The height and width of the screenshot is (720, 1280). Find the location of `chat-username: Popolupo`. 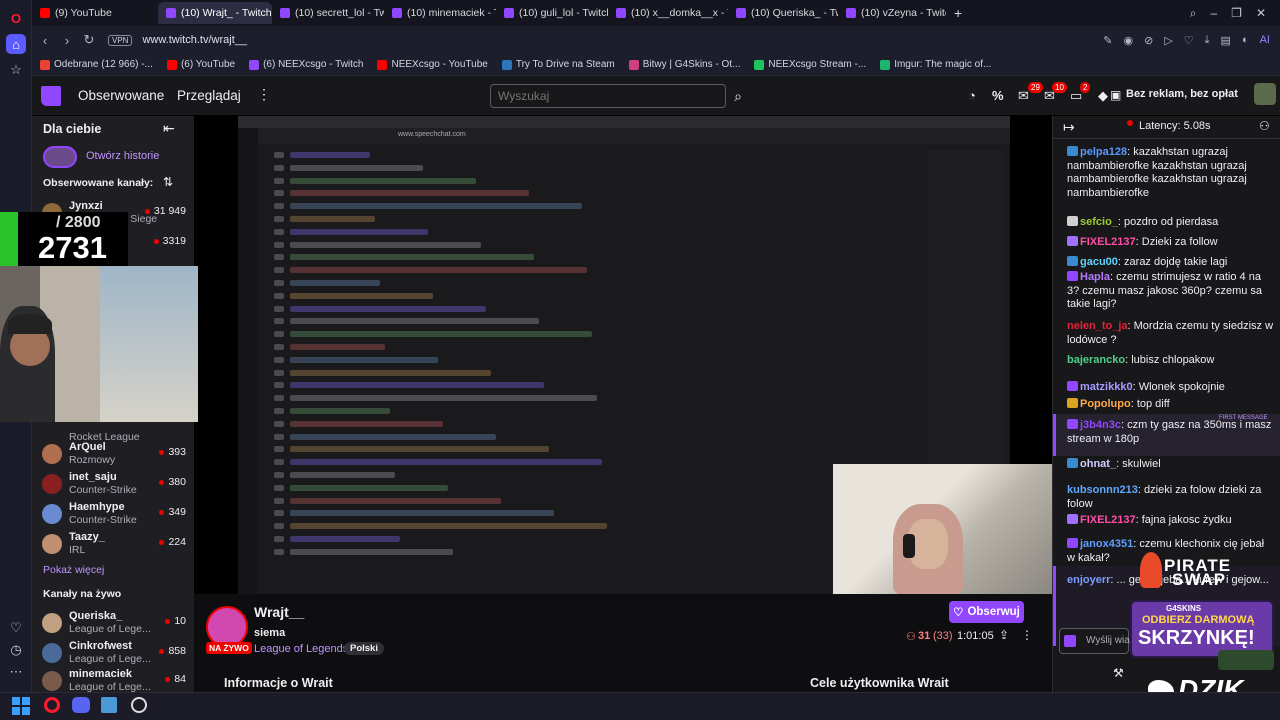

chat-username: Popolupo is located at coordinates (1105, 404).